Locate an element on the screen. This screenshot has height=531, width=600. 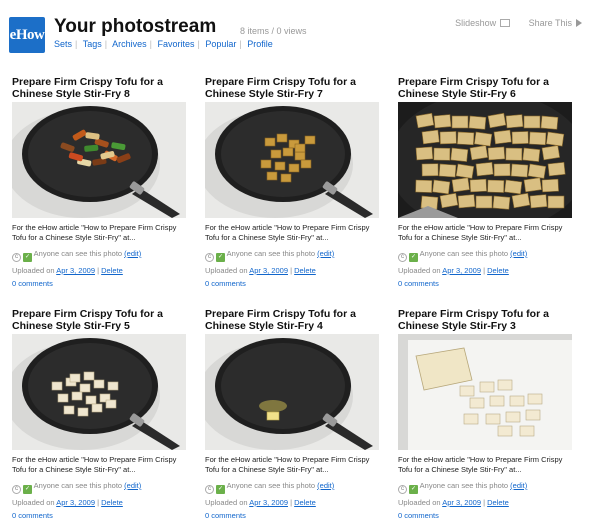
page-title: Your photostream is located at coordinates (135, 26).